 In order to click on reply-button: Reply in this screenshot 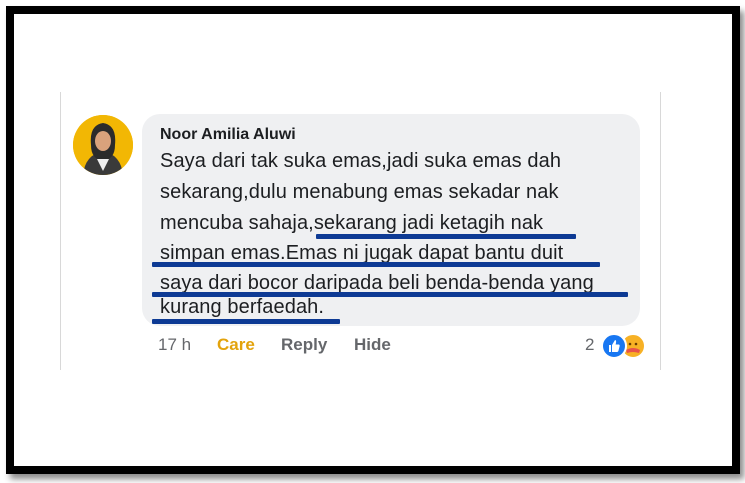, I will do `click(304, 345)`.